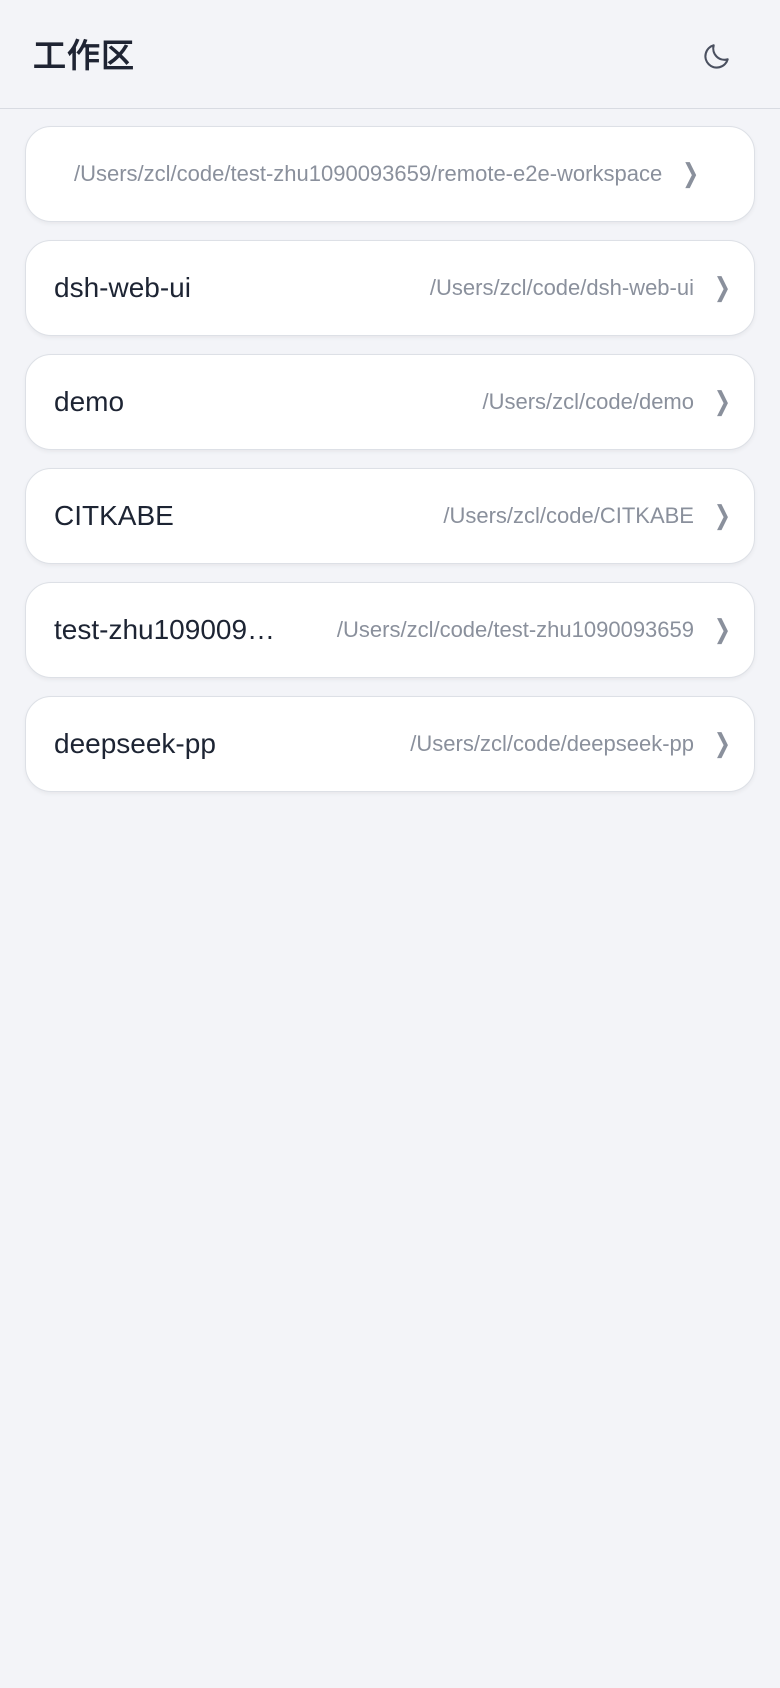 The image size is (780, 1688). What do you see at coordinates (515, 629) in the screenshot?
I see `workspace-path: /Users/zcl/code/test-zhu1090093659` at bounding box center [515, 629].